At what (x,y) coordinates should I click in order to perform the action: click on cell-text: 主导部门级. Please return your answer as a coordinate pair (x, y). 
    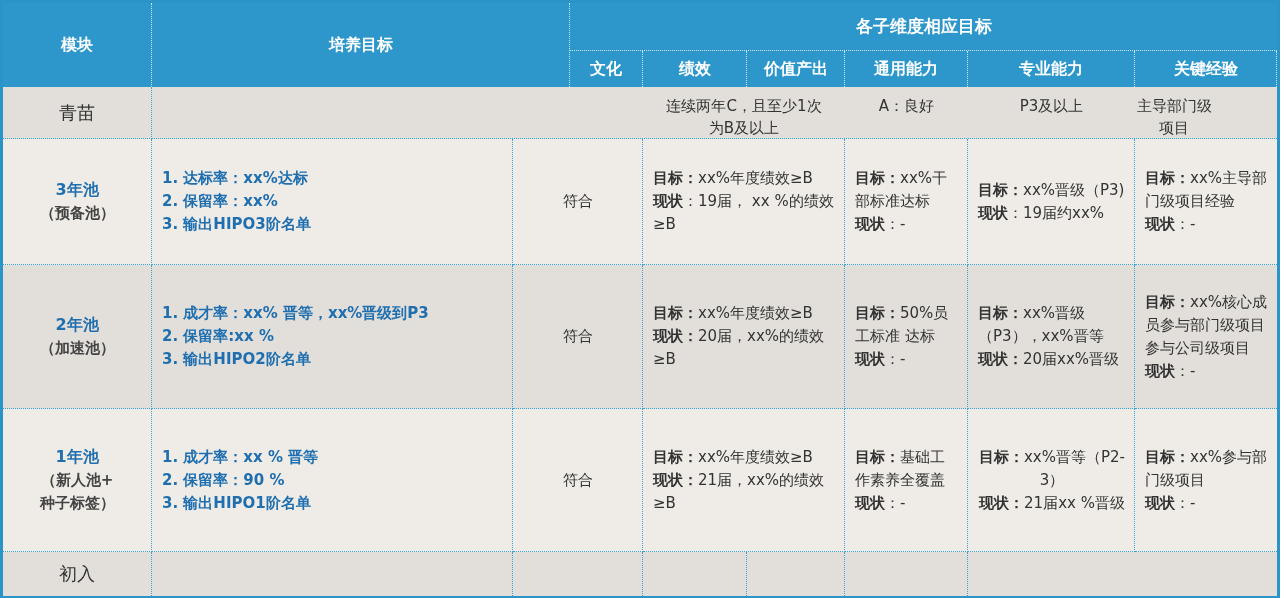
    Looking at the image, I should click on (1174, 106).